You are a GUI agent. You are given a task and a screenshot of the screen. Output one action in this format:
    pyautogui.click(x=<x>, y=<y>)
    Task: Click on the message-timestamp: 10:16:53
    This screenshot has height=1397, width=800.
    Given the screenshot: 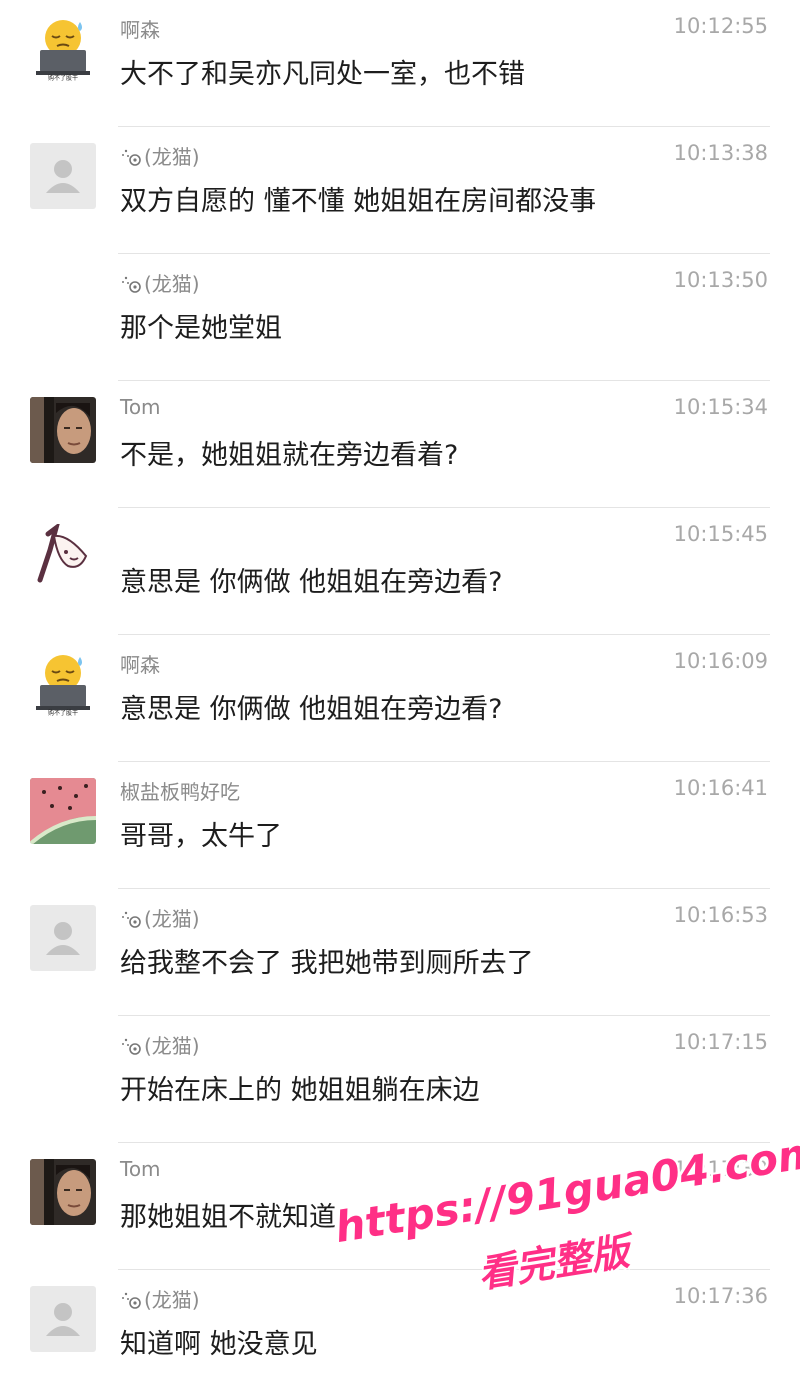 What is the action you would take?
    pyautogui.click(x=720, y=915)
    